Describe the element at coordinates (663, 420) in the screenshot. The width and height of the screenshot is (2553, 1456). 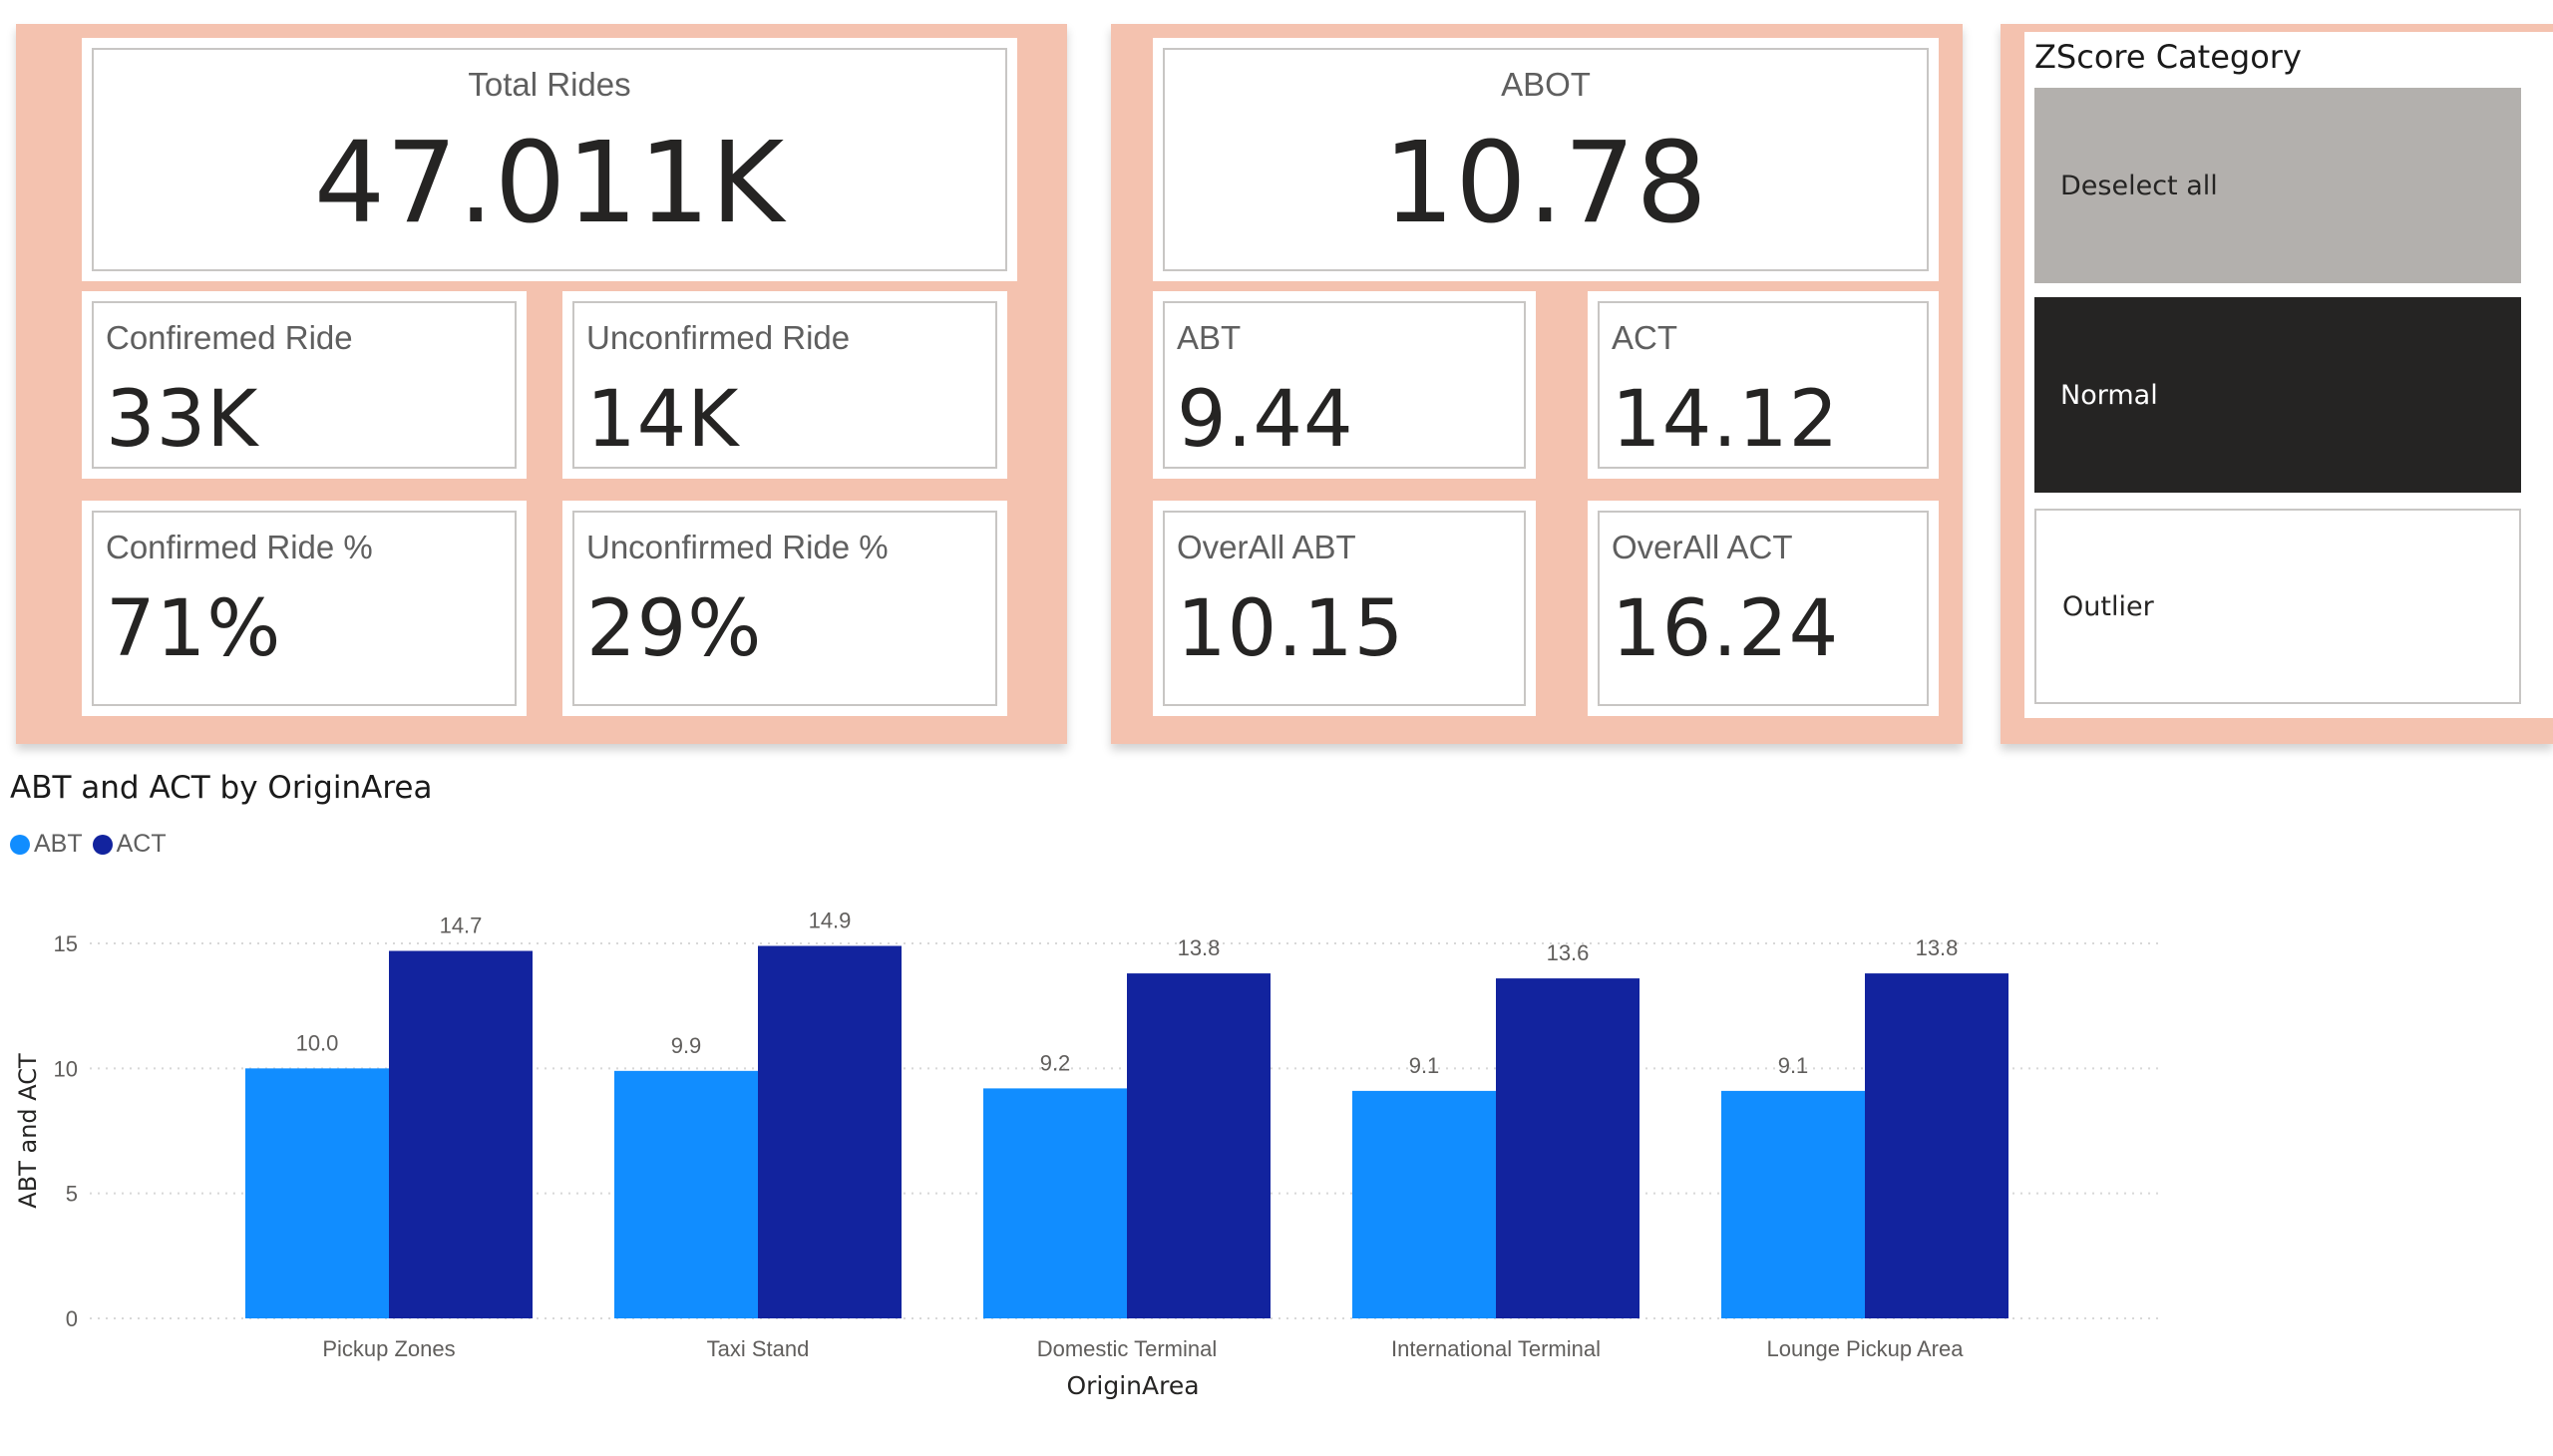
I see `unconfirmed-ride-value: 14K` at that location.